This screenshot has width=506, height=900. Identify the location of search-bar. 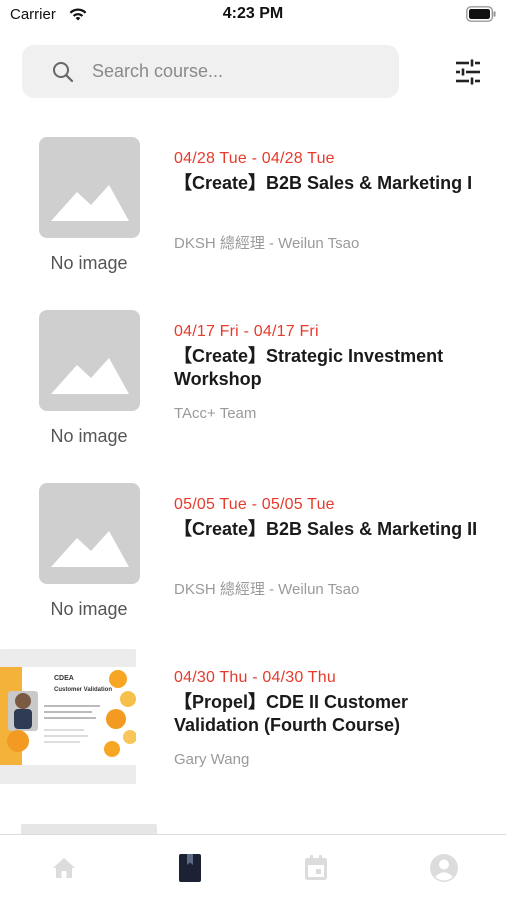
(210, 71).